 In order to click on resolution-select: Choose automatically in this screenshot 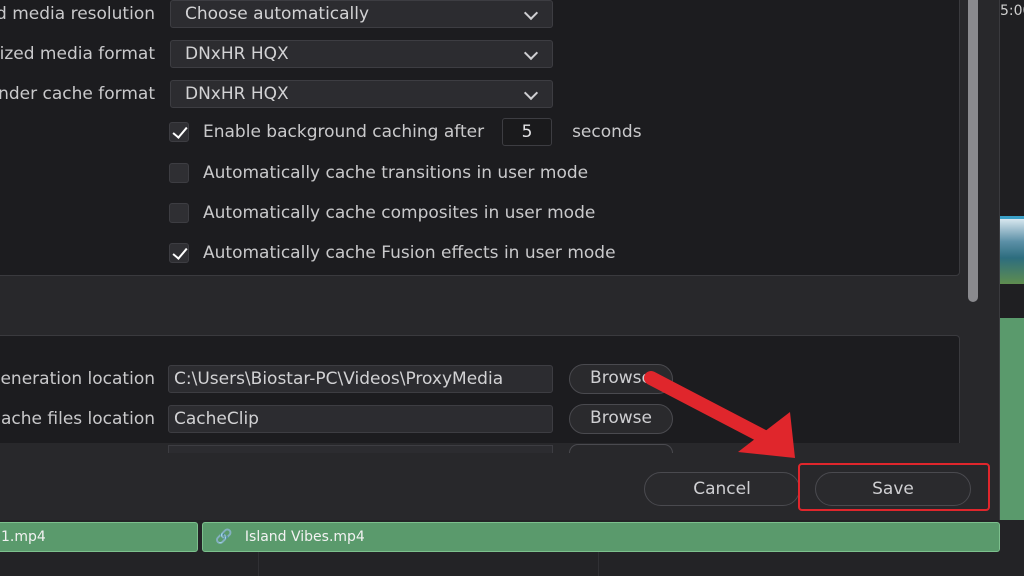, I will do `click(361, 14)`.